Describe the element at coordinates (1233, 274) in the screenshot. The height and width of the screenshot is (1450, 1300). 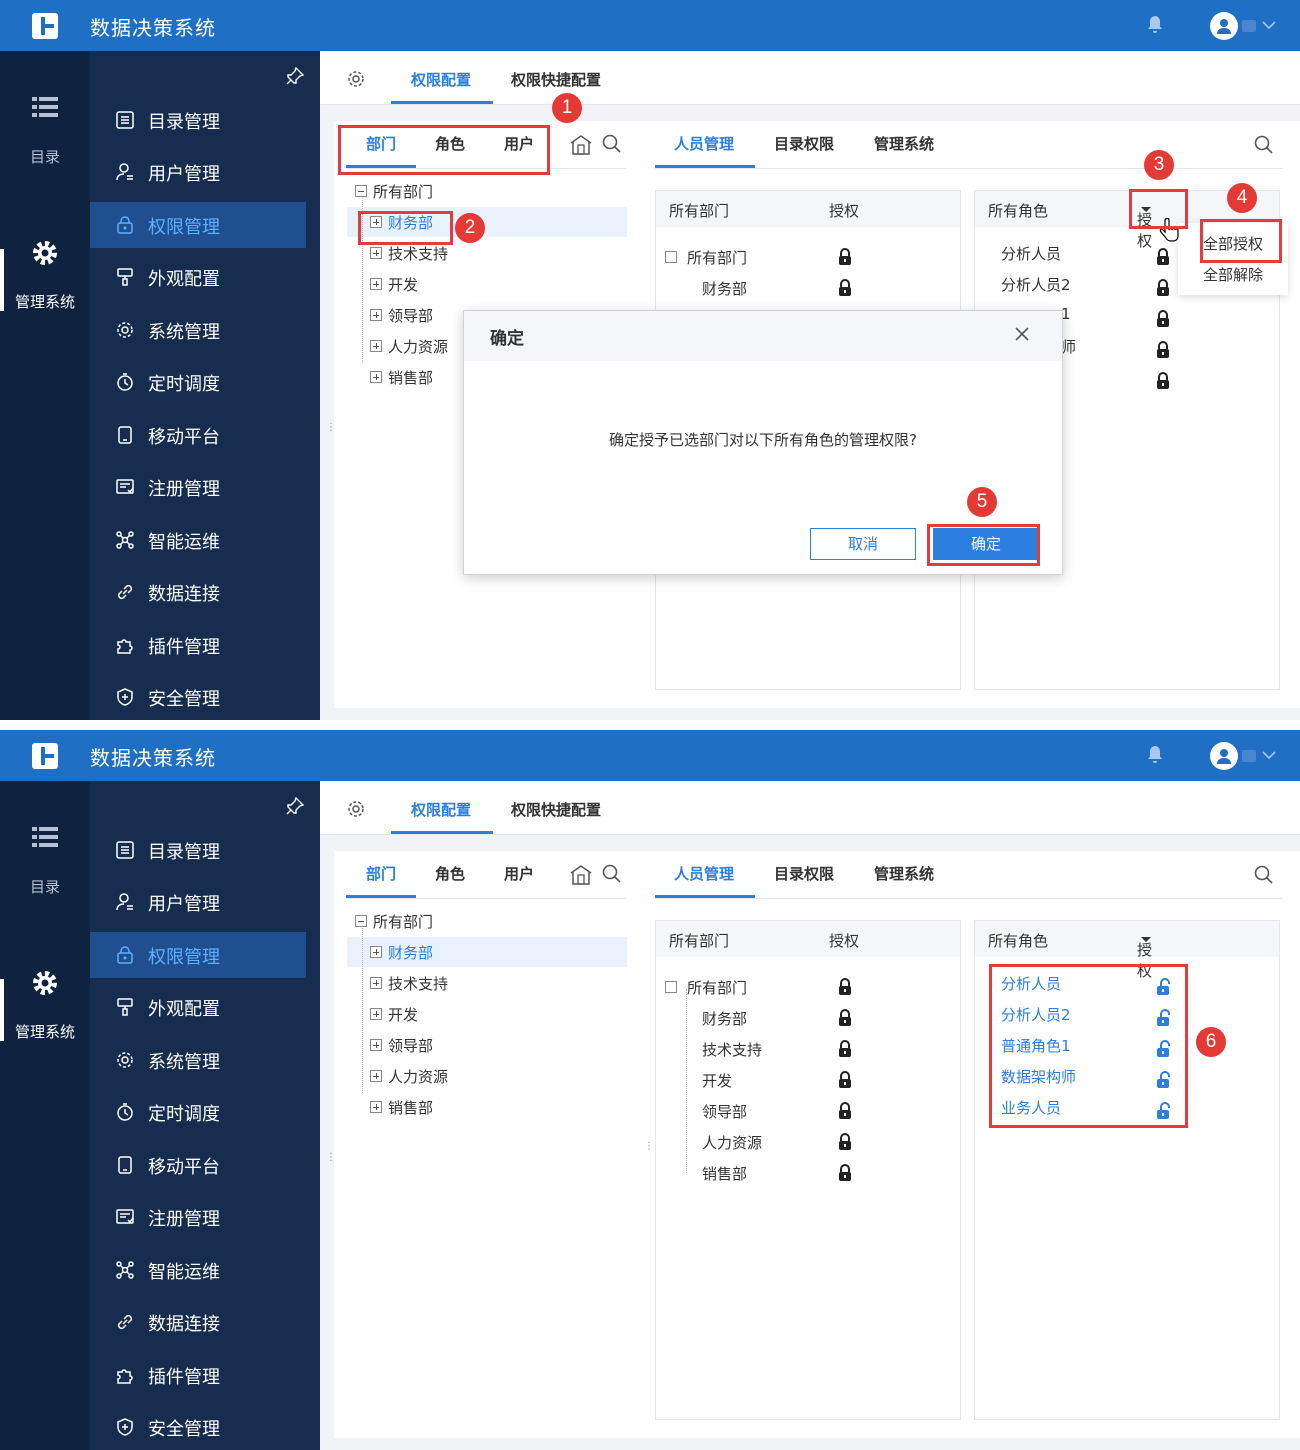
I see `revoke-all-option: 全部解除` at that location.